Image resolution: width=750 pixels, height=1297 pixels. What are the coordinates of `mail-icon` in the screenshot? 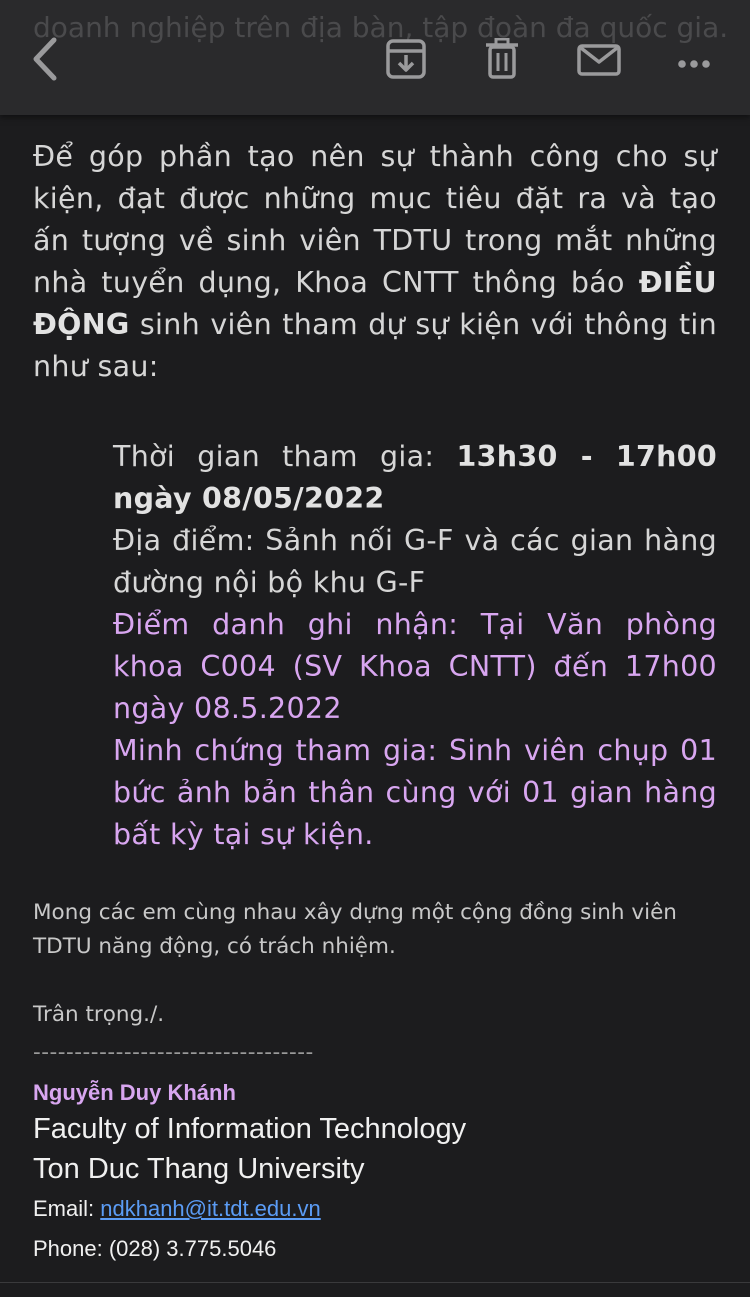 It's located at (599, 60).